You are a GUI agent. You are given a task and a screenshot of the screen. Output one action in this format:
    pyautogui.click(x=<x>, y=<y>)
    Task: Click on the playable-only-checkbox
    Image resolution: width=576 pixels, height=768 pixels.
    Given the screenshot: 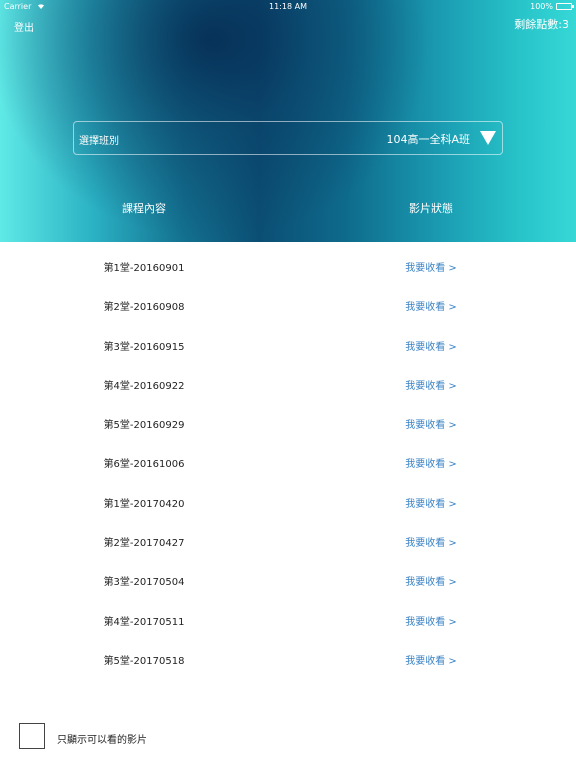 What is the action you would take?
    pyautogui.click(x=32, y=736)
    